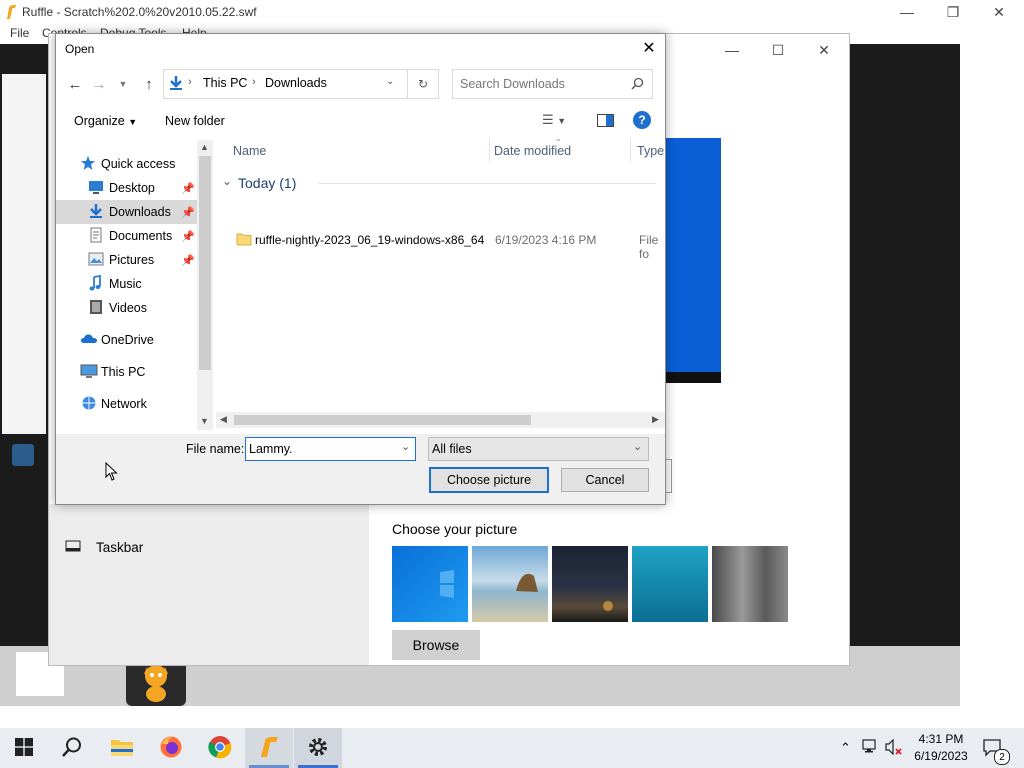 This screenshot has width=1024, height=768. I want to click on taskbar-ruffle, so click(269, 748).